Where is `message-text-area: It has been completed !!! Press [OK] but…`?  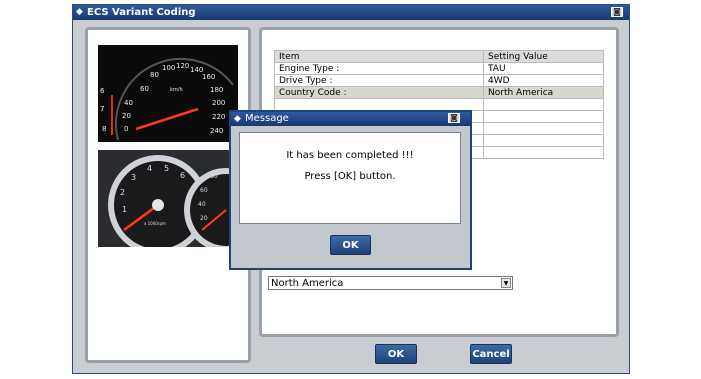 message-text-area: It has been completed !!! Press [OK] but… is located at coordinates (350, 178).